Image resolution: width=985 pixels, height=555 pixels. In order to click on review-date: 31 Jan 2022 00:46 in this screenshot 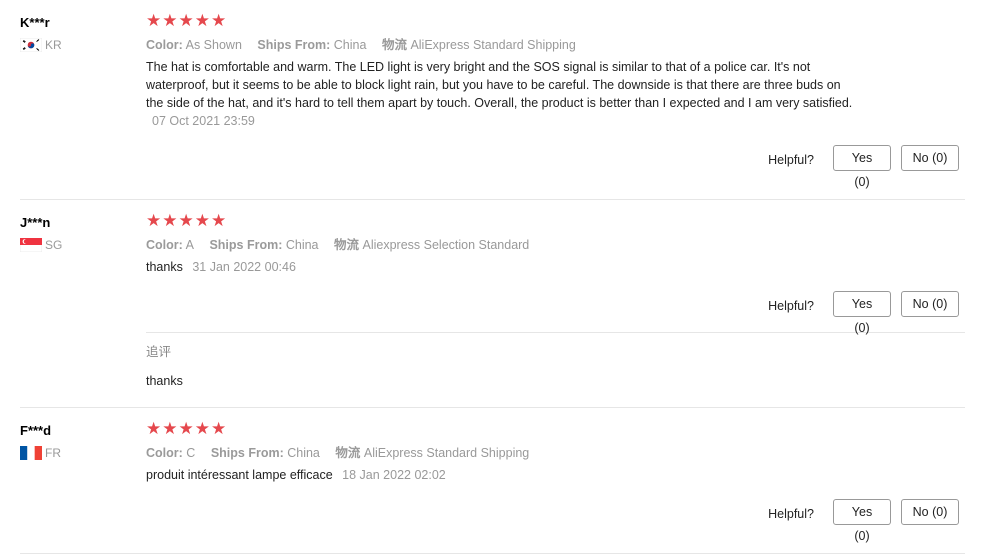, I will do `click(244, 267)`.